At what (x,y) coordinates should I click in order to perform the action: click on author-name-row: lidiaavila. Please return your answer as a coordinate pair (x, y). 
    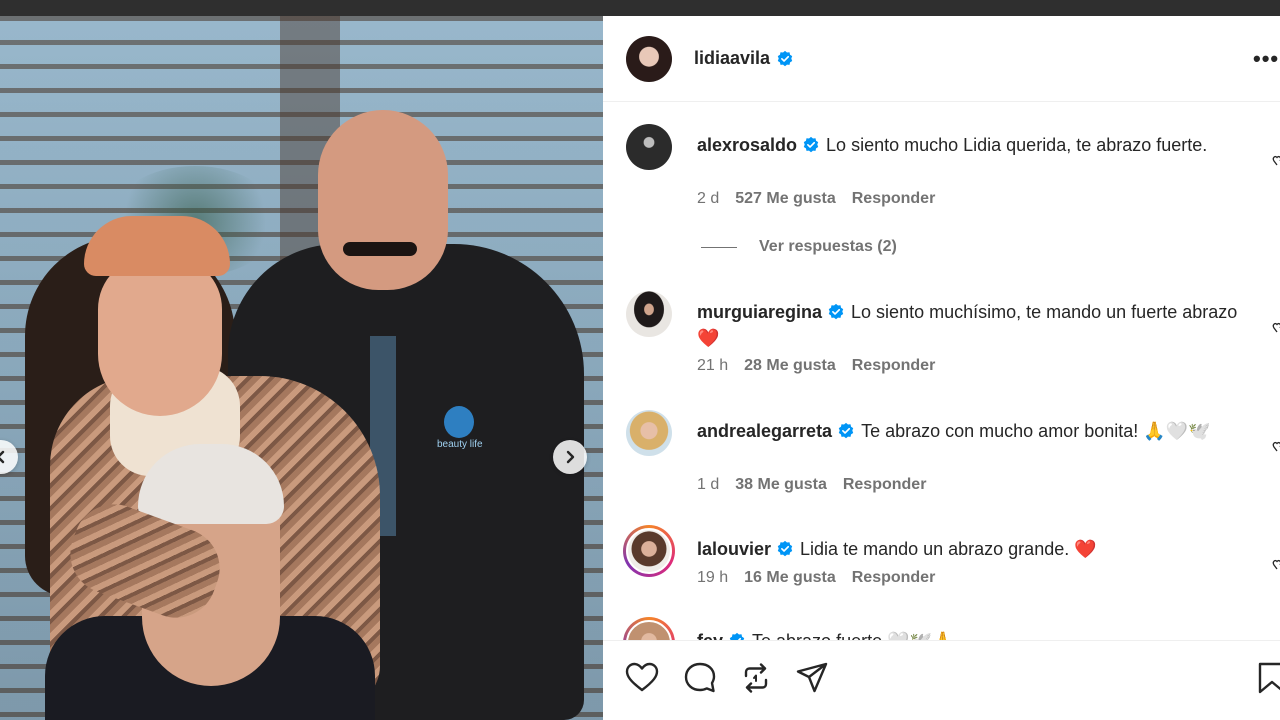
    Looking at the image, I should click on (744, 58).